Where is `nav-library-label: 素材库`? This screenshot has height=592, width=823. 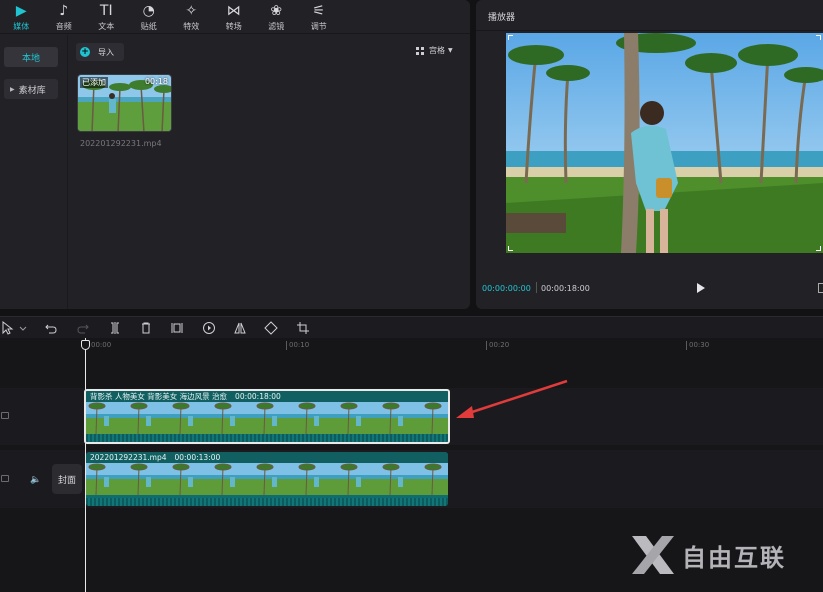
nav-library-label: 素材库 is located at coordinates (32, 90).